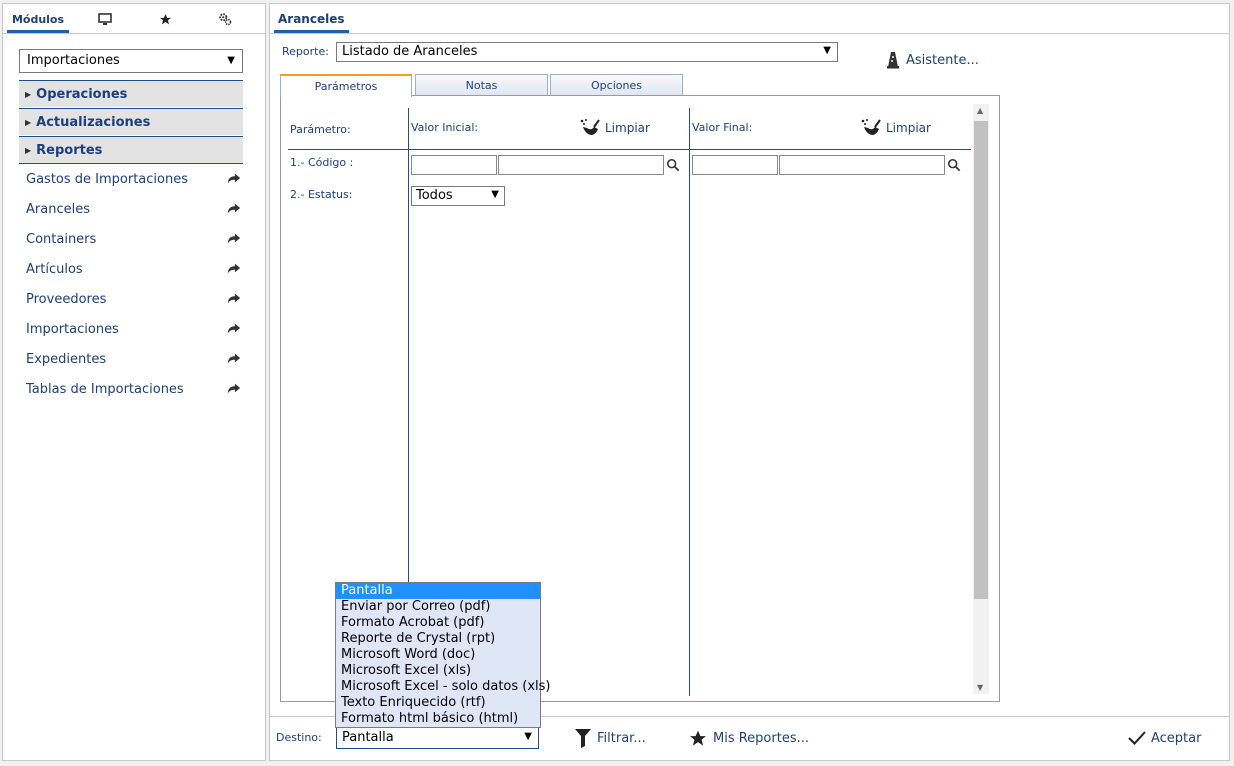  I want to click on col-valor-inicial-header: Valor Inicial:, so click(445, 127).